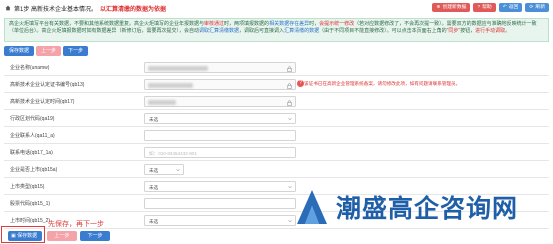 The image size is (553, 244). I want to click on save-first-annotation: 先保存，再下一步, so click(76, 224).